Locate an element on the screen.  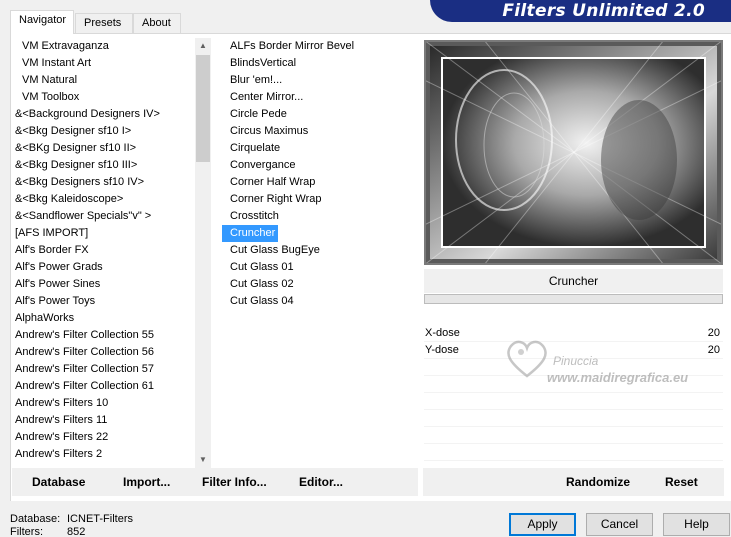
database-button: Database is located at coordinates (58, 482).